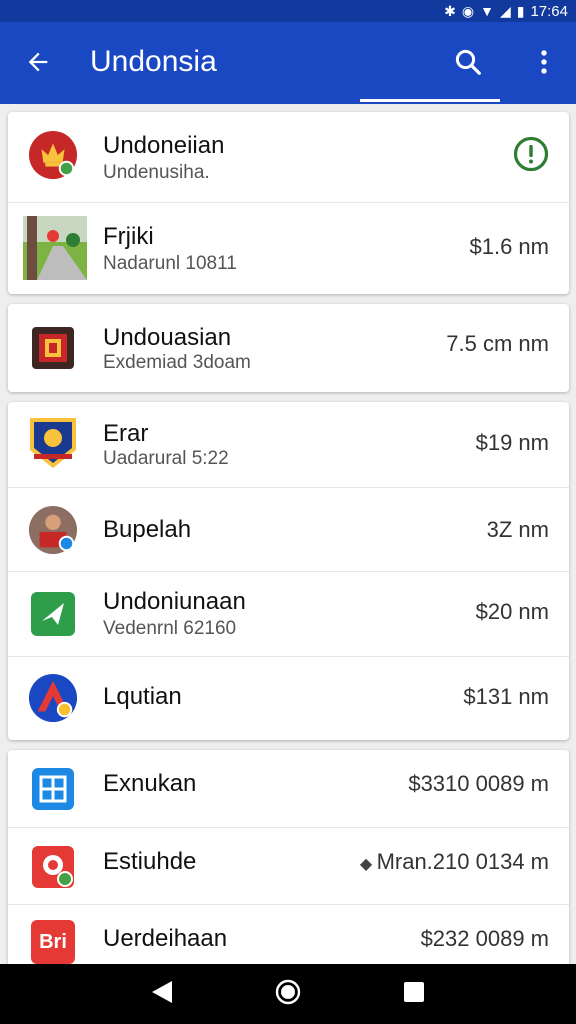 The image size is (576, 1024). What do you see at coordinates (53, 348) in the screenshot?
I see `crest-icon` at bounding box center [53, 348].